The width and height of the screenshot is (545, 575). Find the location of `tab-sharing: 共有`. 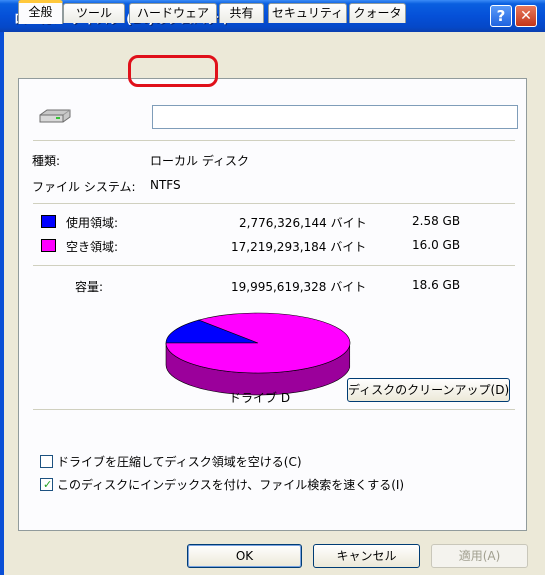

tab-sharing: 共有 is located at coordinates (241, 13).